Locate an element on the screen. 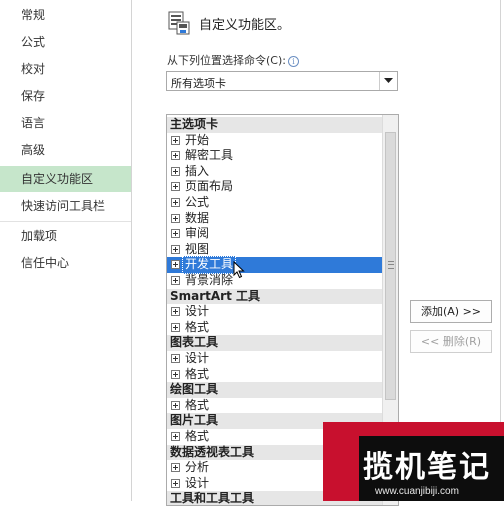  scrollbar-grip-icon is located at coordinates (391, 265).